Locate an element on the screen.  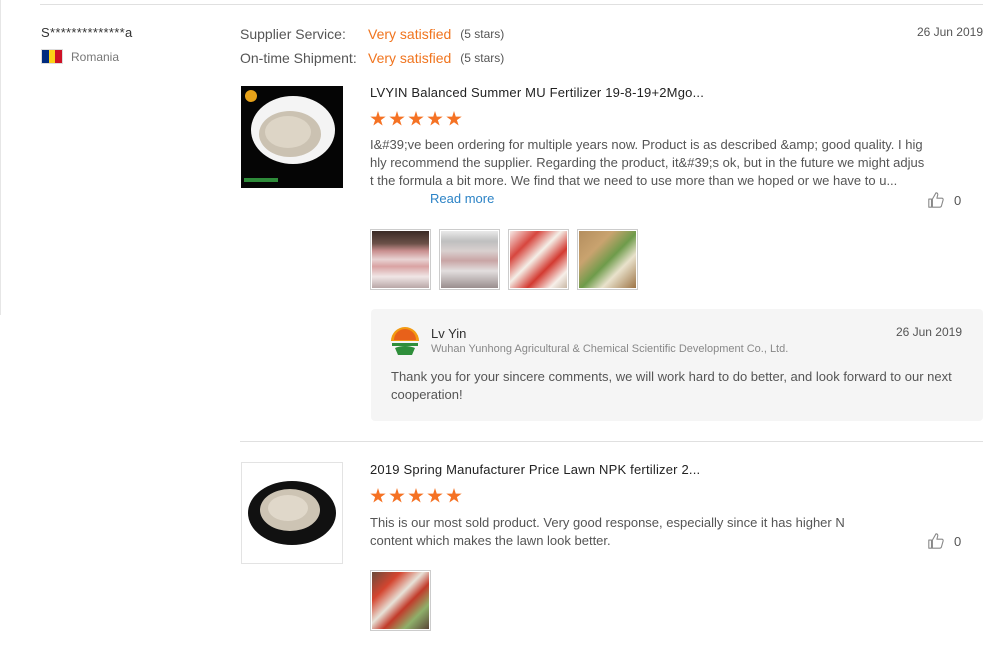
reviewer-name: S**************a is located at coordinates (87, 32).